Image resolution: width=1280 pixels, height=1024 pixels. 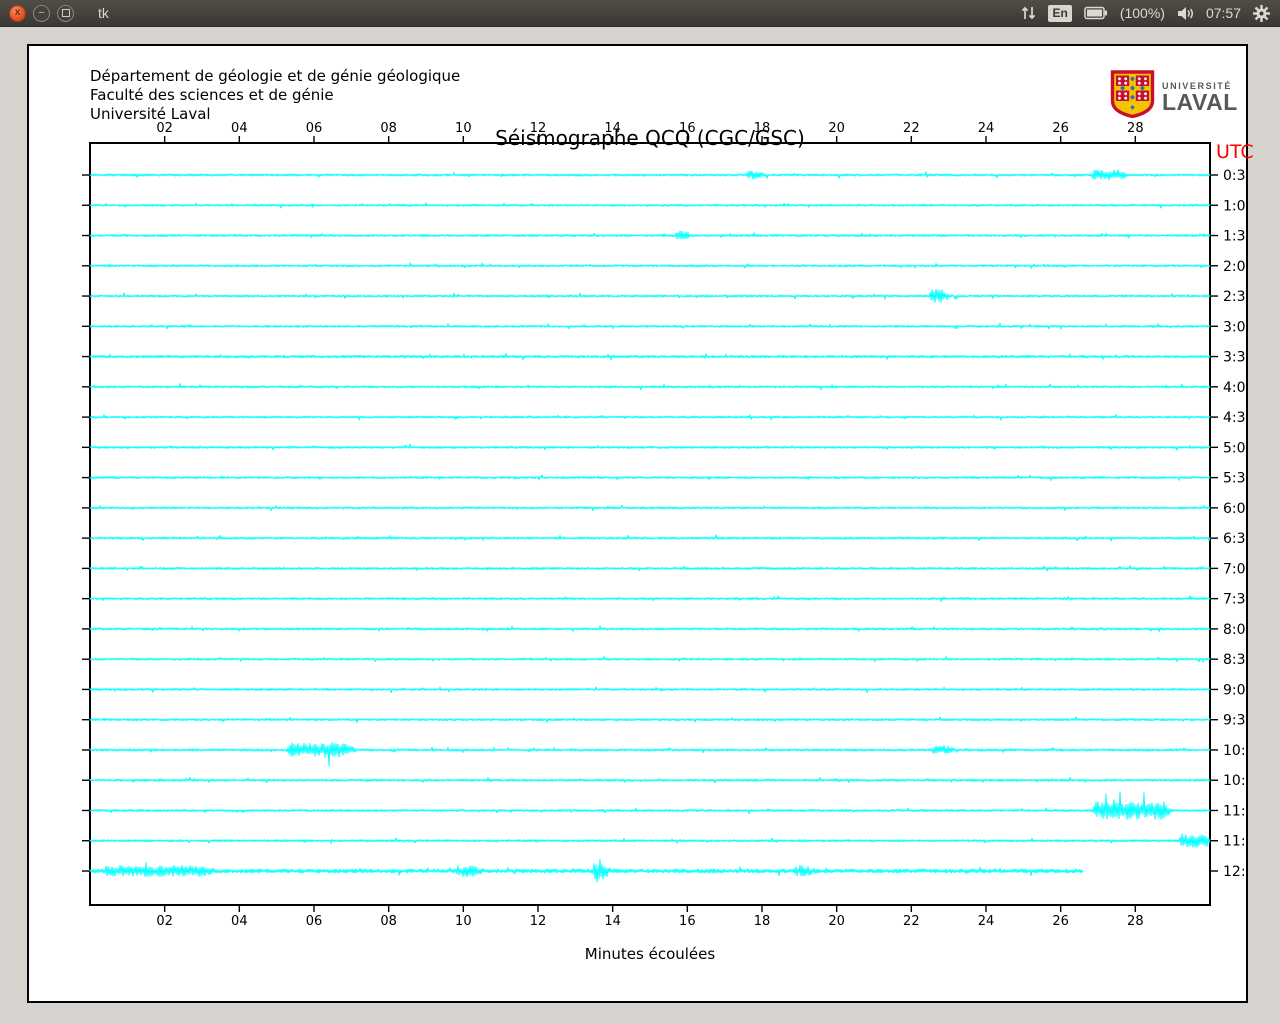 I want to click on utc-time-label: 10:30, so click(x=1234, y=781).